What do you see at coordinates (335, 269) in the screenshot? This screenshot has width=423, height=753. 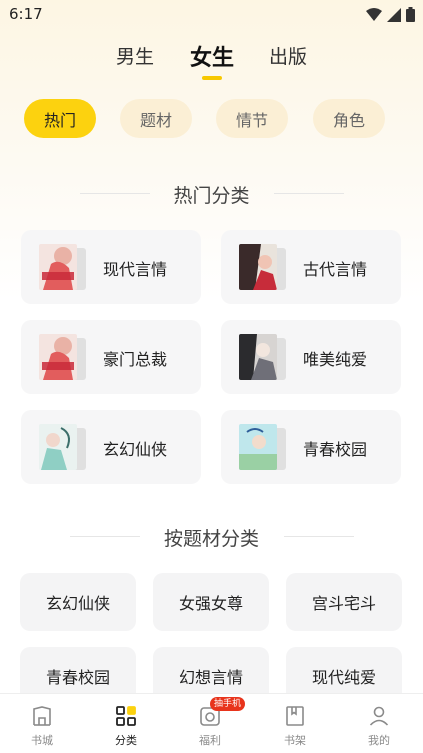 I see `category-label: 古代言情` at bounding box center [335, 269].